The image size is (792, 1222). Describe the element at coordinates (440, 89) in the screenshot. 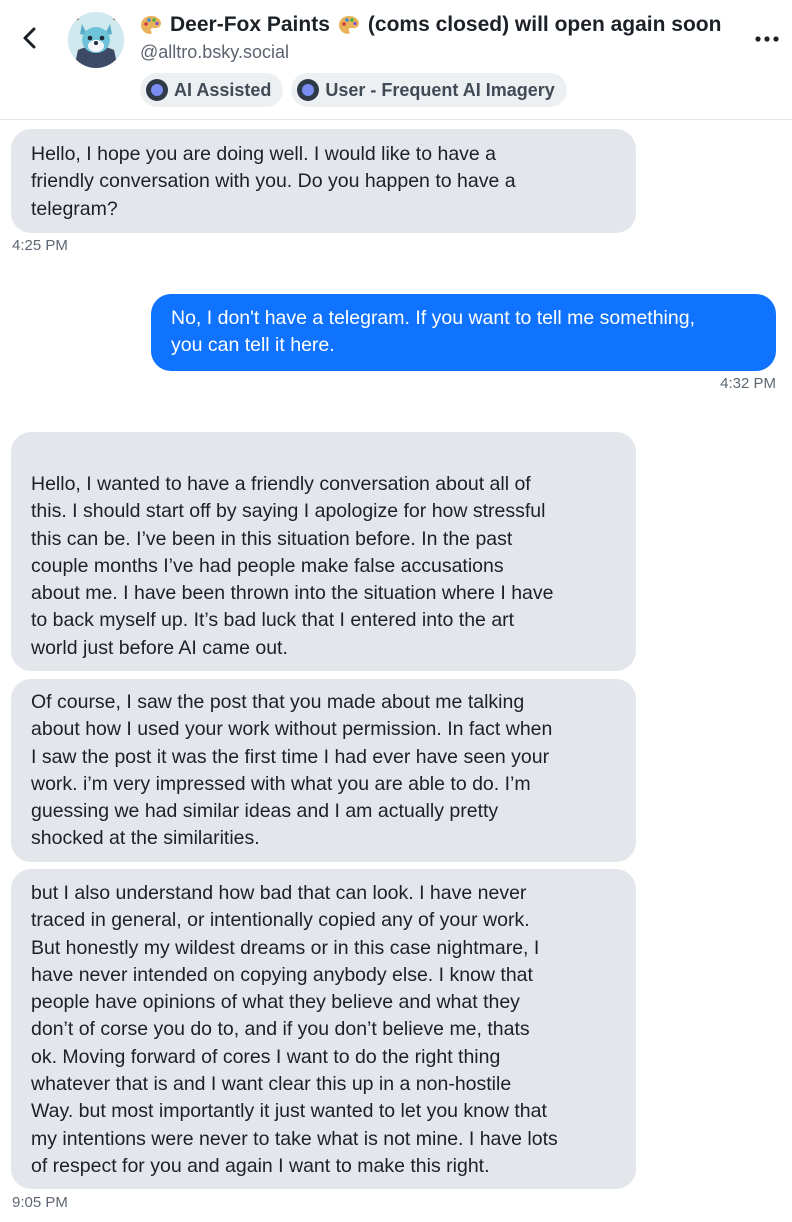

I see `label-text: User - Frequent AI Imagery` at that location.